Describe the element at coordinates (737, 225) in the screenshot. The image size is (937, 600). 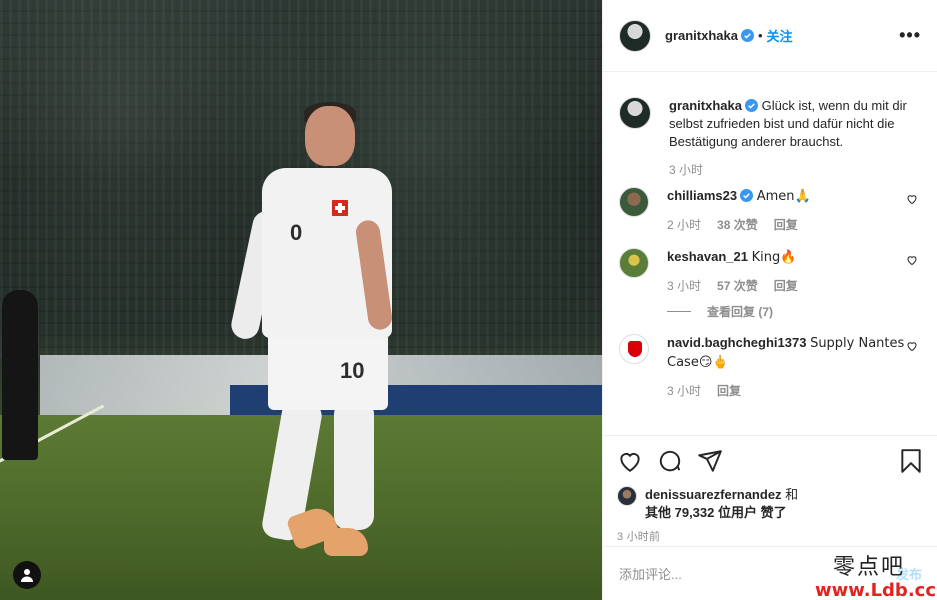
I see `comment-likes: 38 次赞` at that location.